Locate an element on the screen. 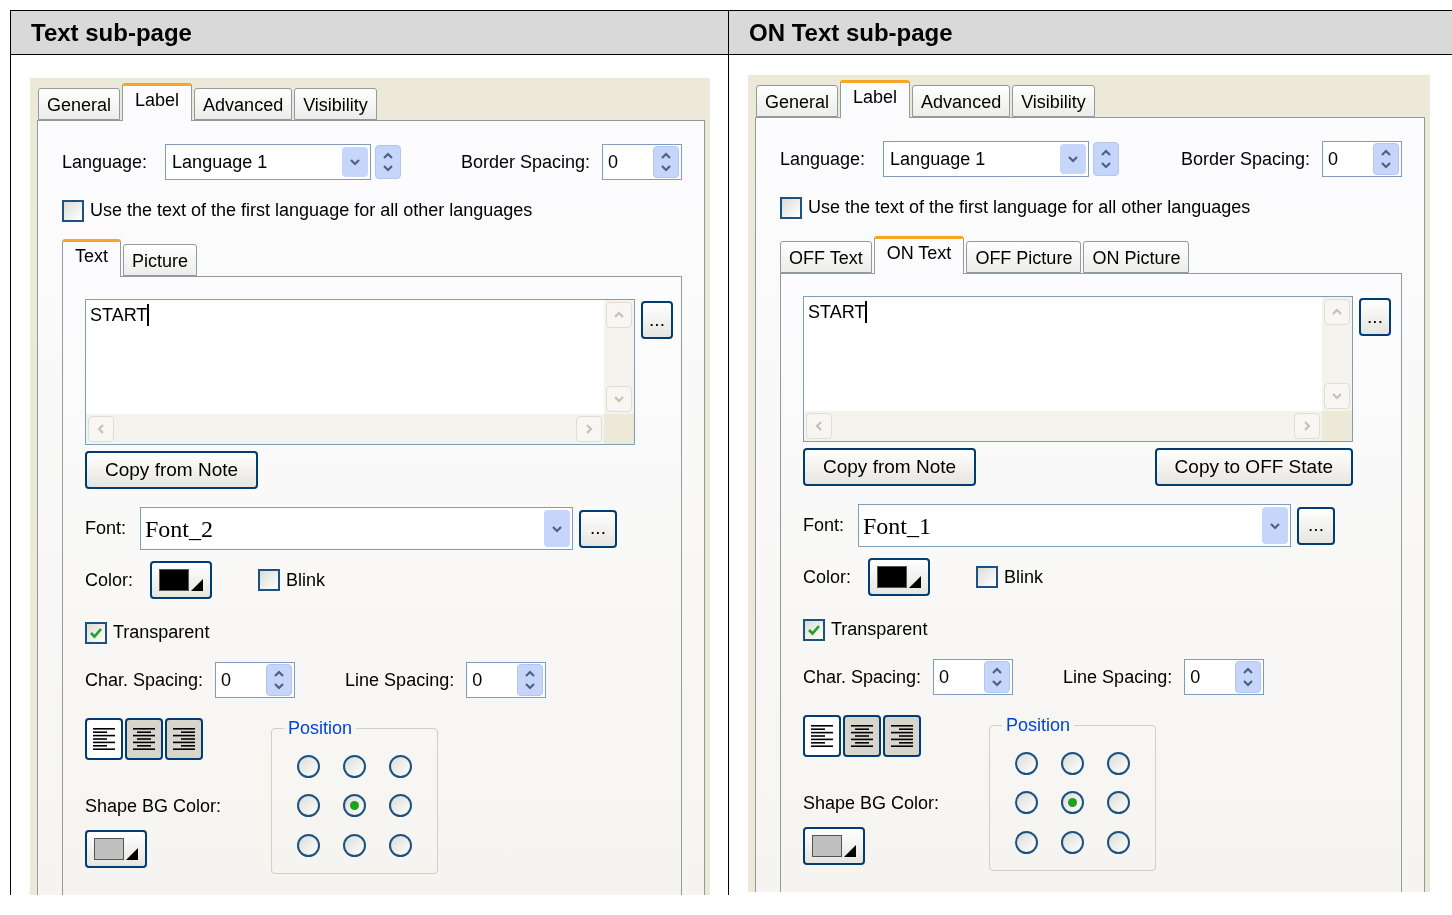  copy-button: Copy to OFF State is located at coordinates (1253, 467).